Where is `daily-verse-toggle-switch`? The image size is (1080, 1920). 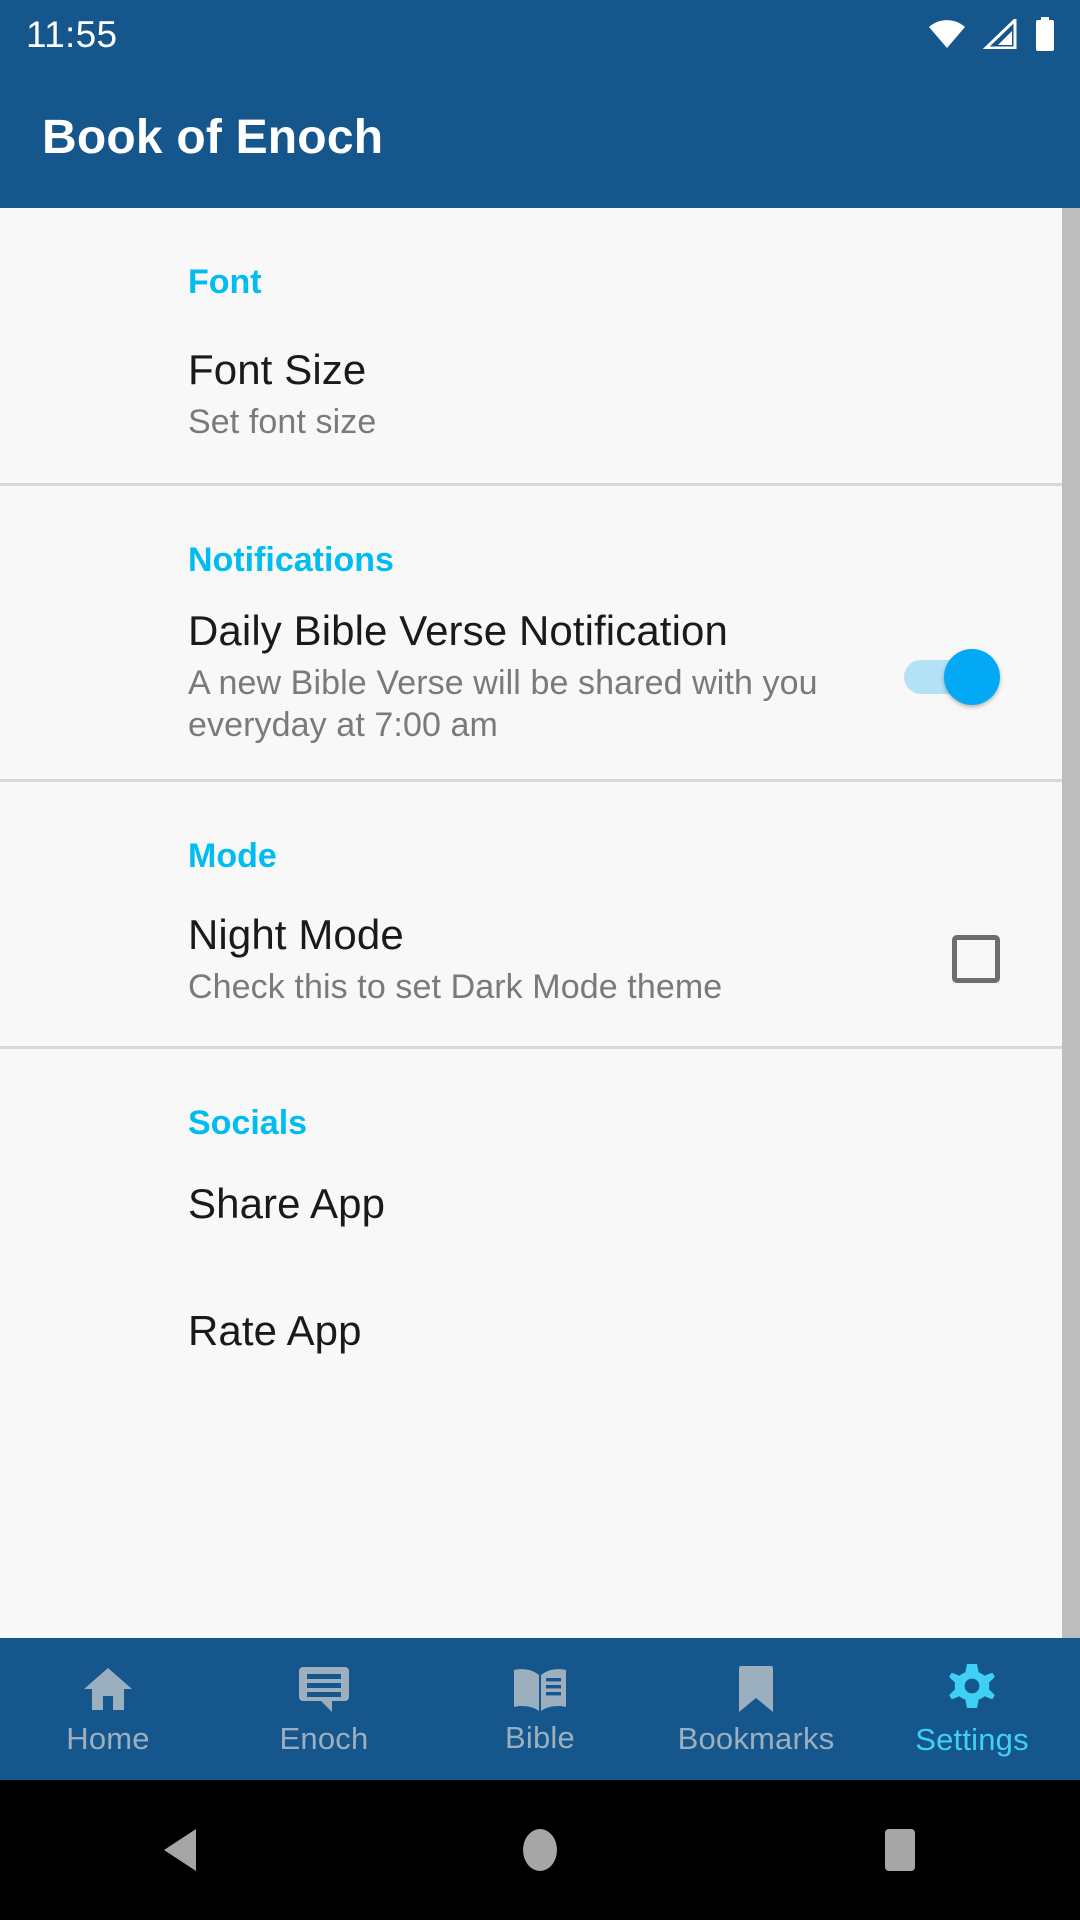 daily-verse-toggle-switch is located at coordinates (952, 676).